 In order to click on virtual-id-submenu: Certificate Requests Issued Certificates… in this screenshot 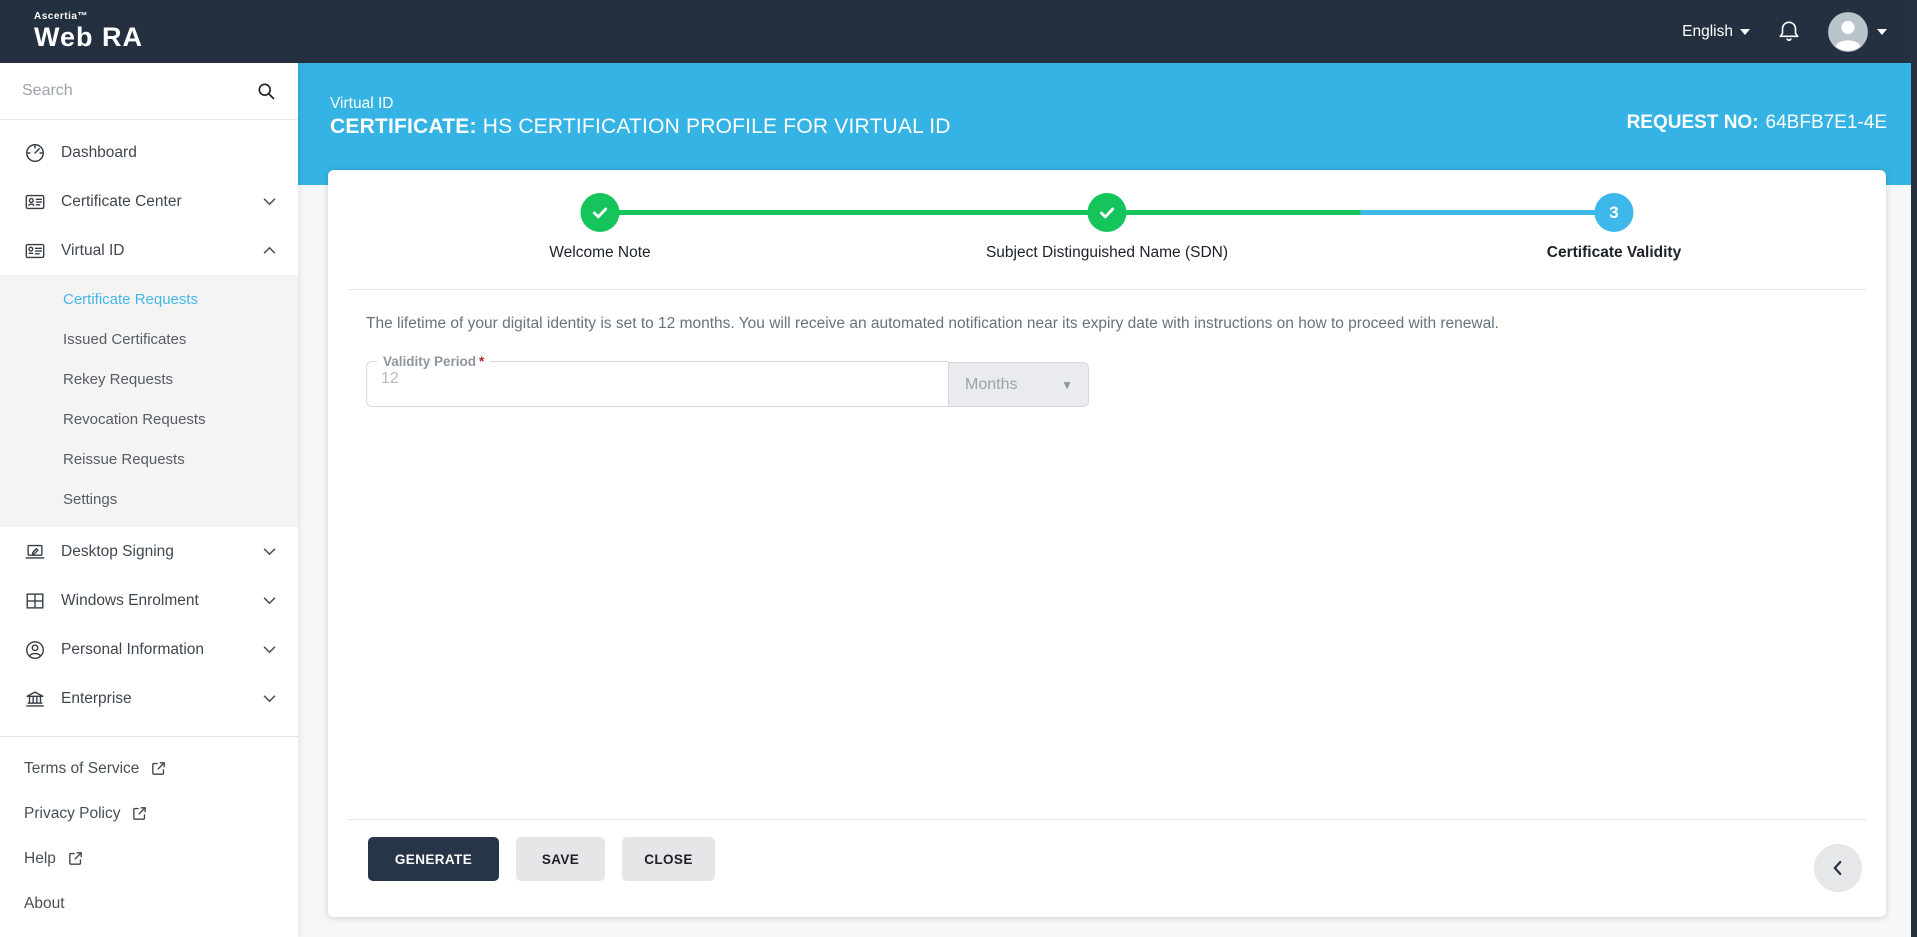, I will do `click(149, 401)`.